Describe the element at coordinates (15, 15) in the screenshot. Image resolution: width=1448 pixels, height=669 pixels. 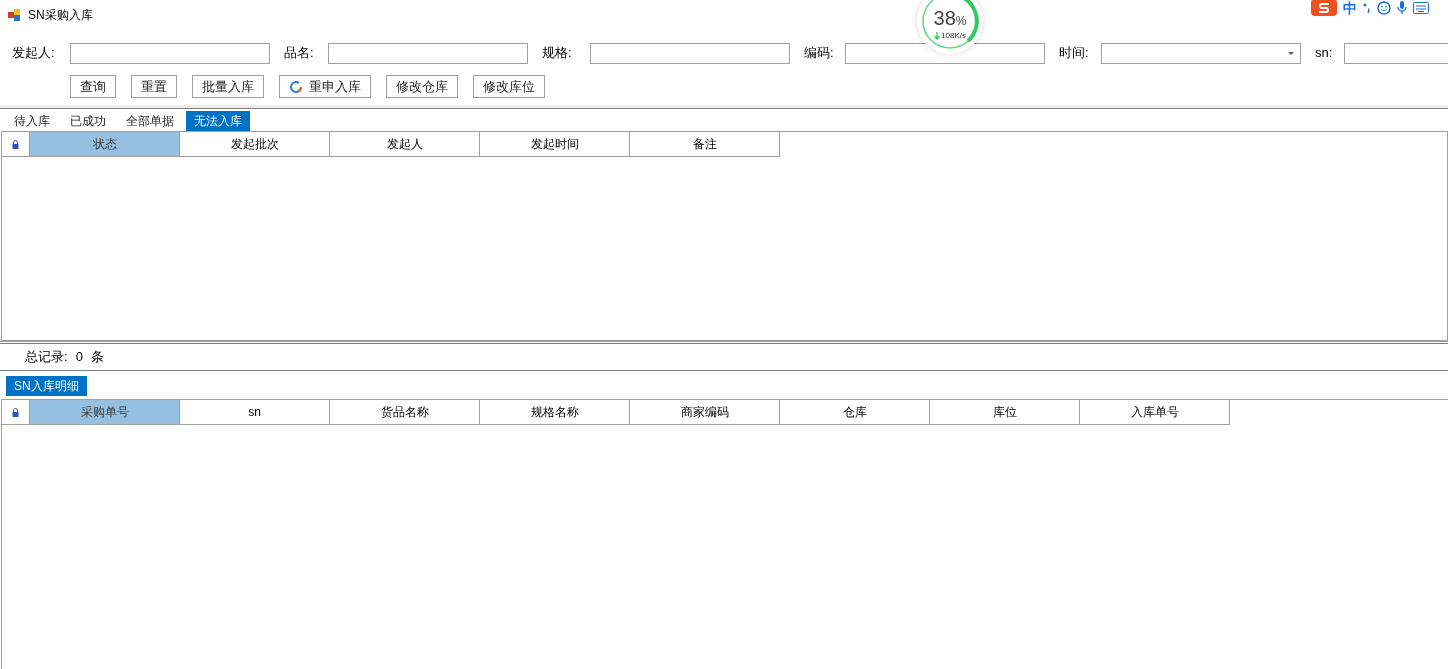
I see `app-icon` at that location.